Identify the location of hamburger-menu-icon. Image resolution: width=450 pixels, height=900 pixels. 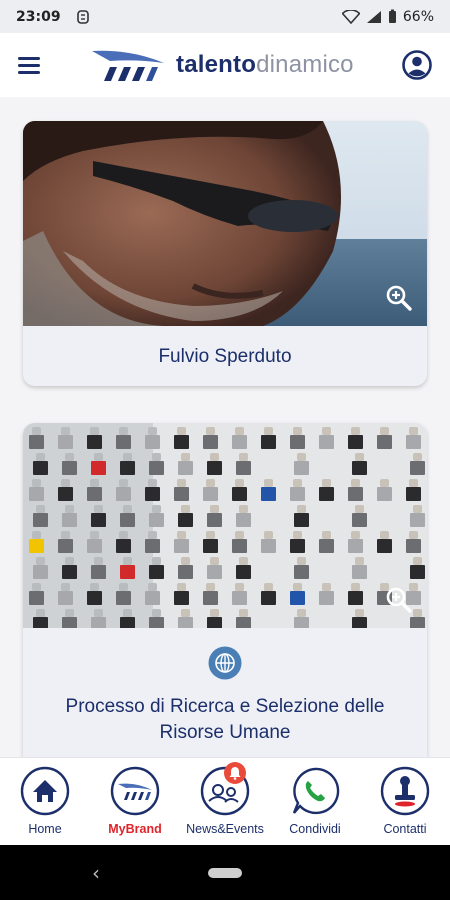
(33, 65).